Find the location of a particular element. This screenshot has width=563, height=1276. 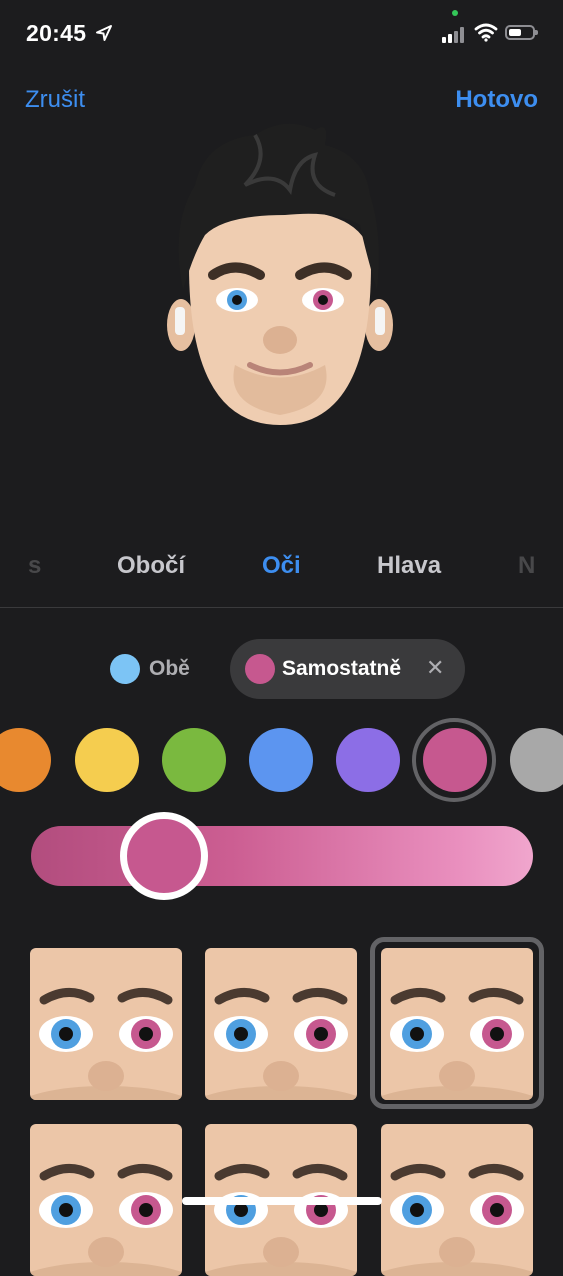

separate-eyes-label: Samostatně is located at coordinates (342, 668).